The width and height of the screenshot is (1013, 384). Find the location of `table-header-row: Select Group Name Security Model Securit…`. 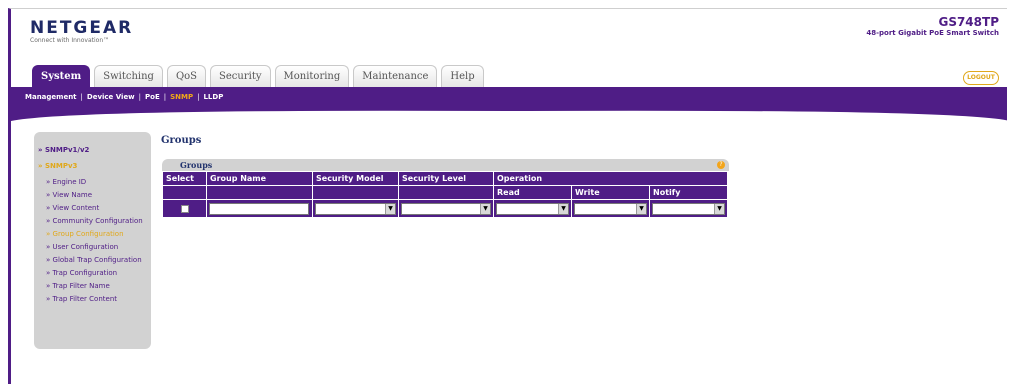

table-header-row: Select Group Name Security Model Securit… is located at coordinates (445, 178).